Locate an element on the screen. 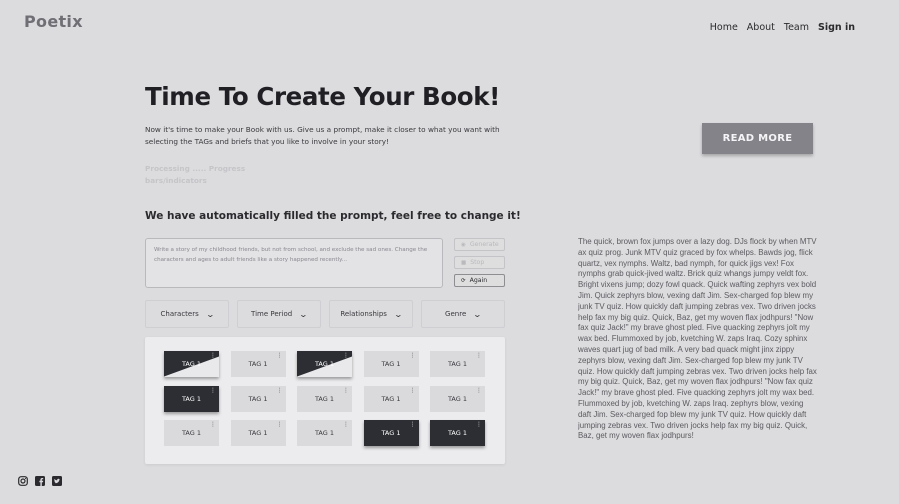  refresh-icon: ⟳ is located at coordinates (463, 280).